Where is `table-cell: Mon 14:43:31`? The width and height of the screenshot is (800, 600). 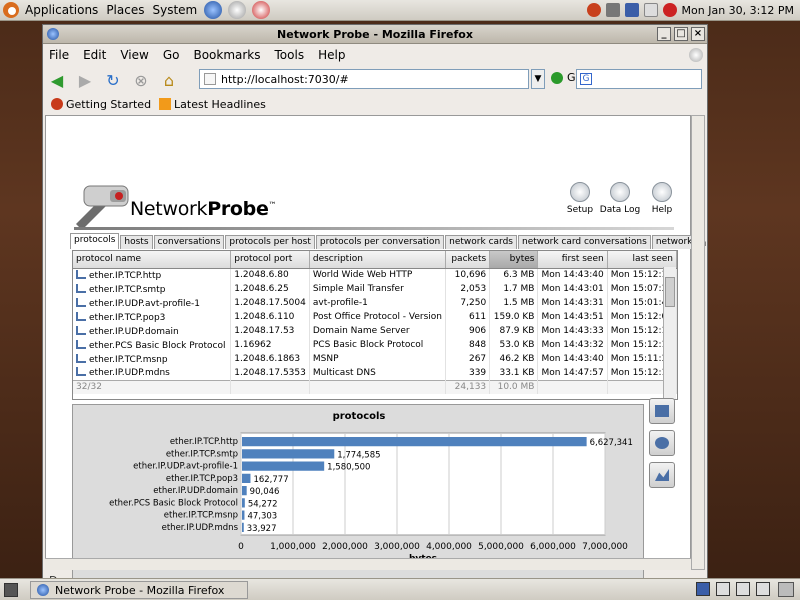
table-cell: Mon 14:43:31 is located at coordinates (572, 303).